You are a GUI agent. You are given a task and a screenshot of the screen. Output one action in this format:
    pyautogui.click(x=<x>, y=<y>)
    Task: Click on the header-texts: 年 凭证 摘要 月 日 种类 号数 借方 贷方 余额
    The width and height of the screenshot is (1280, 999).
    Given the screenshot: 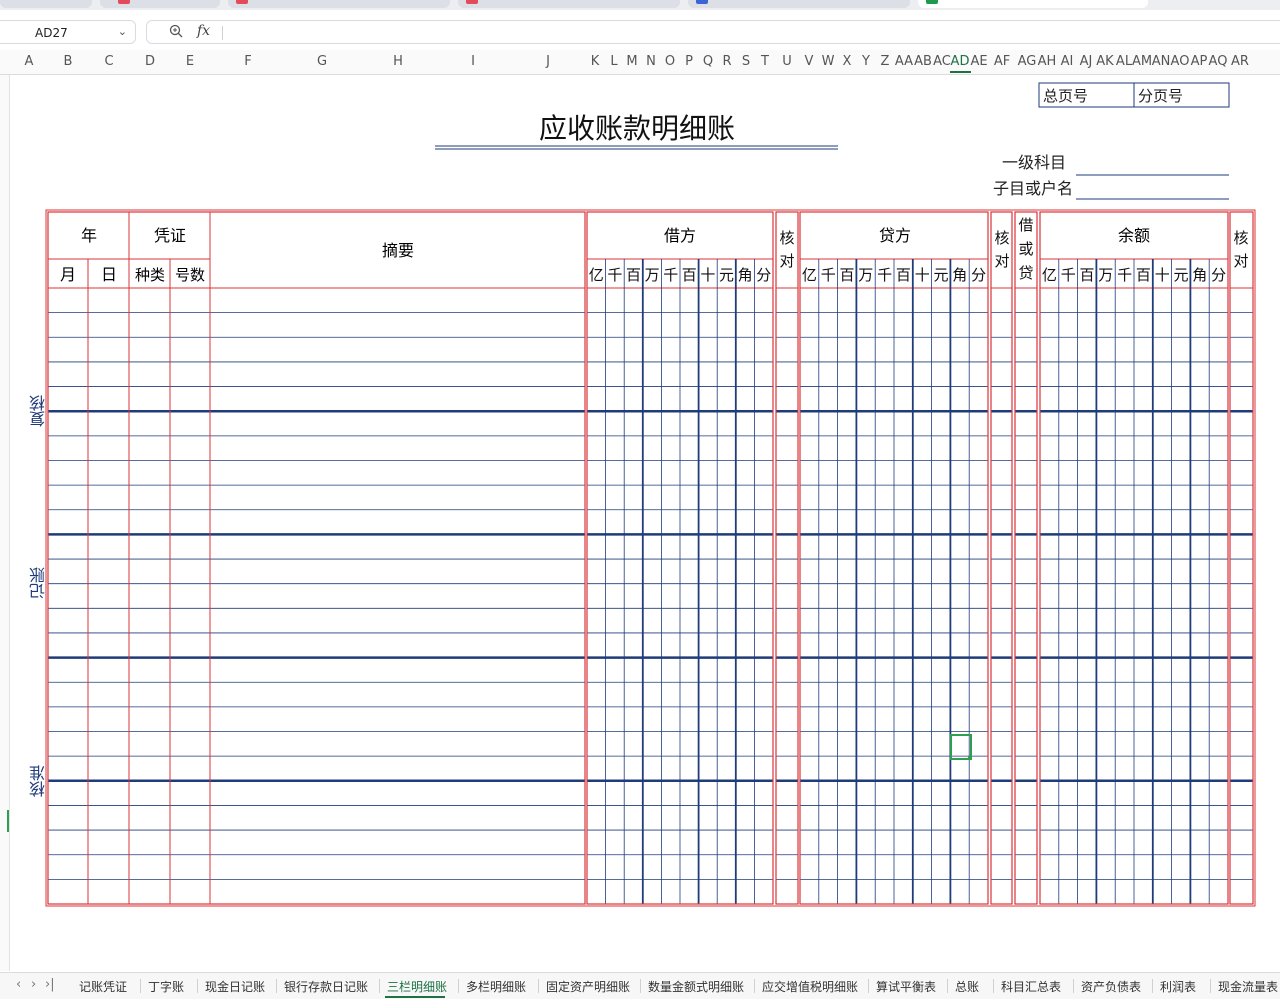 What is the action you would take?
    pyautogui.click(x=605, y=255)
    